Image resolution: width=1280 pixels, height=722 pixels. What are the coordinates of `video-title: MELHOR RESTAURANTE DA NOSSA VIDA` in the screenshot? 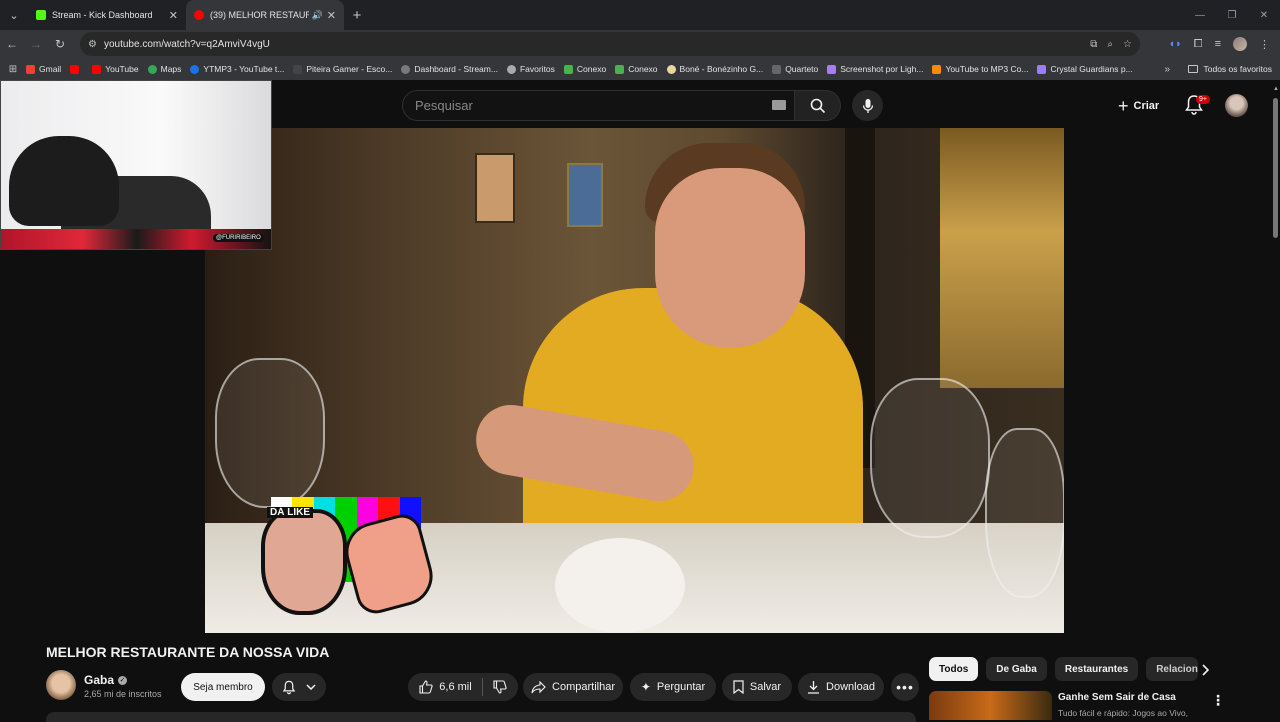 It's located at (188, 652).